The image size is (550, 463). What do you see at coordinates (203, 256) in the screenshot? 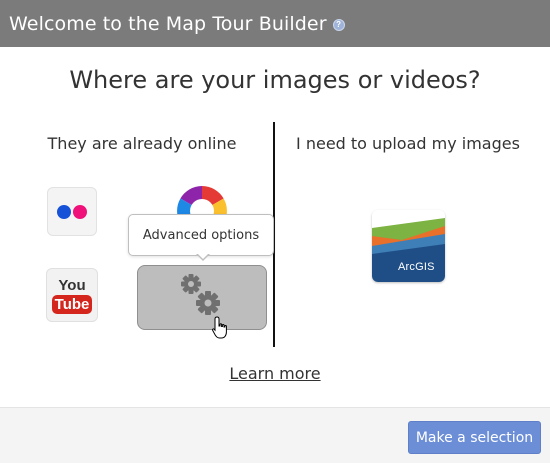
I see `tooltip-arrow-inner` at bounding box center [203, 256].